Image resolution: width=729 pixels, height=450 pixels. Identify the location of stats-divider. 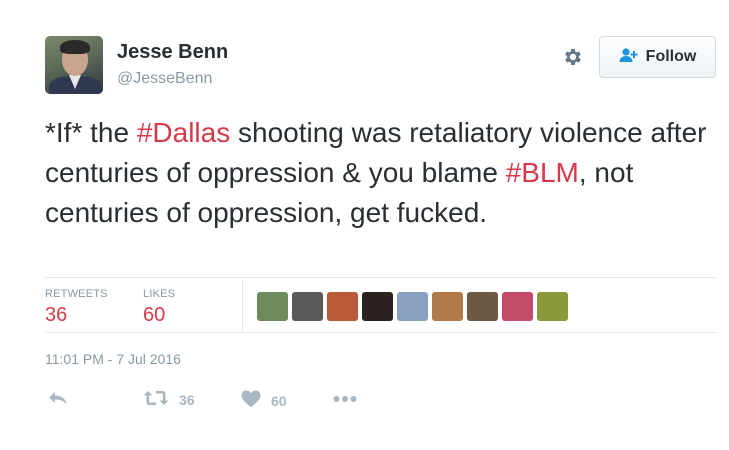
(242, 305).